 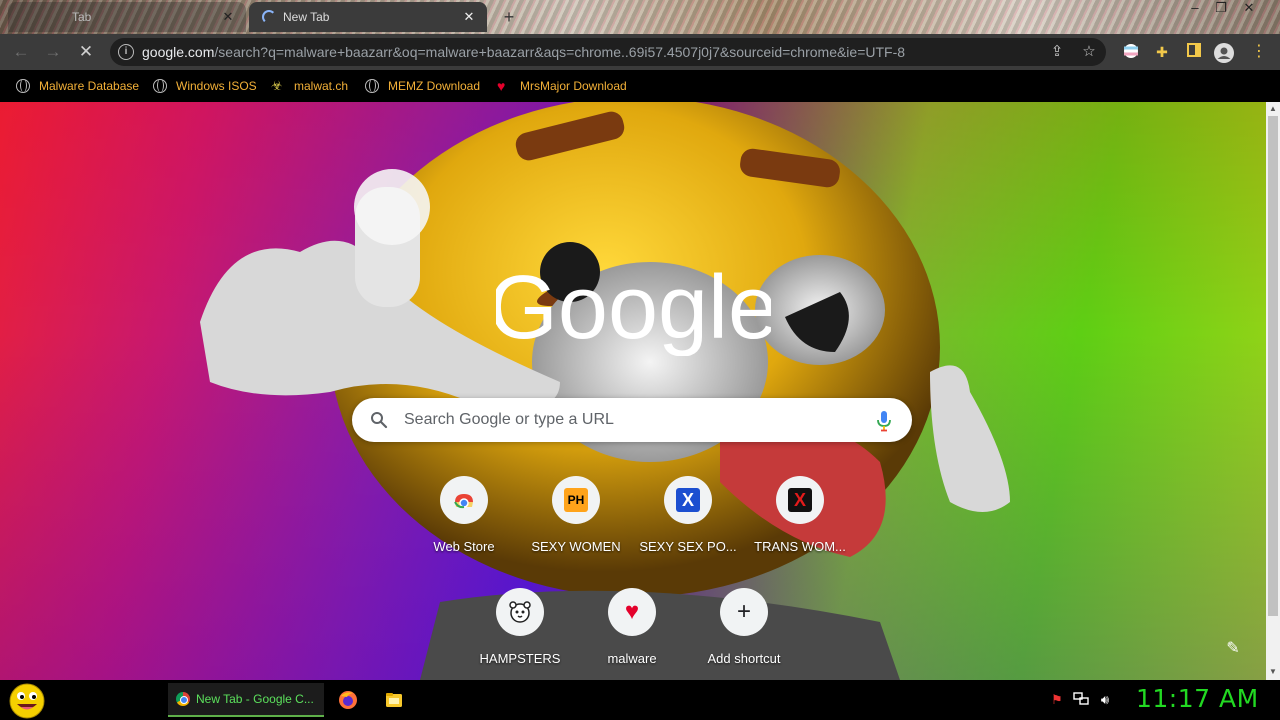 I want to click on page-scrollbar: ▲ ▼, so click(x=1273, y=391).